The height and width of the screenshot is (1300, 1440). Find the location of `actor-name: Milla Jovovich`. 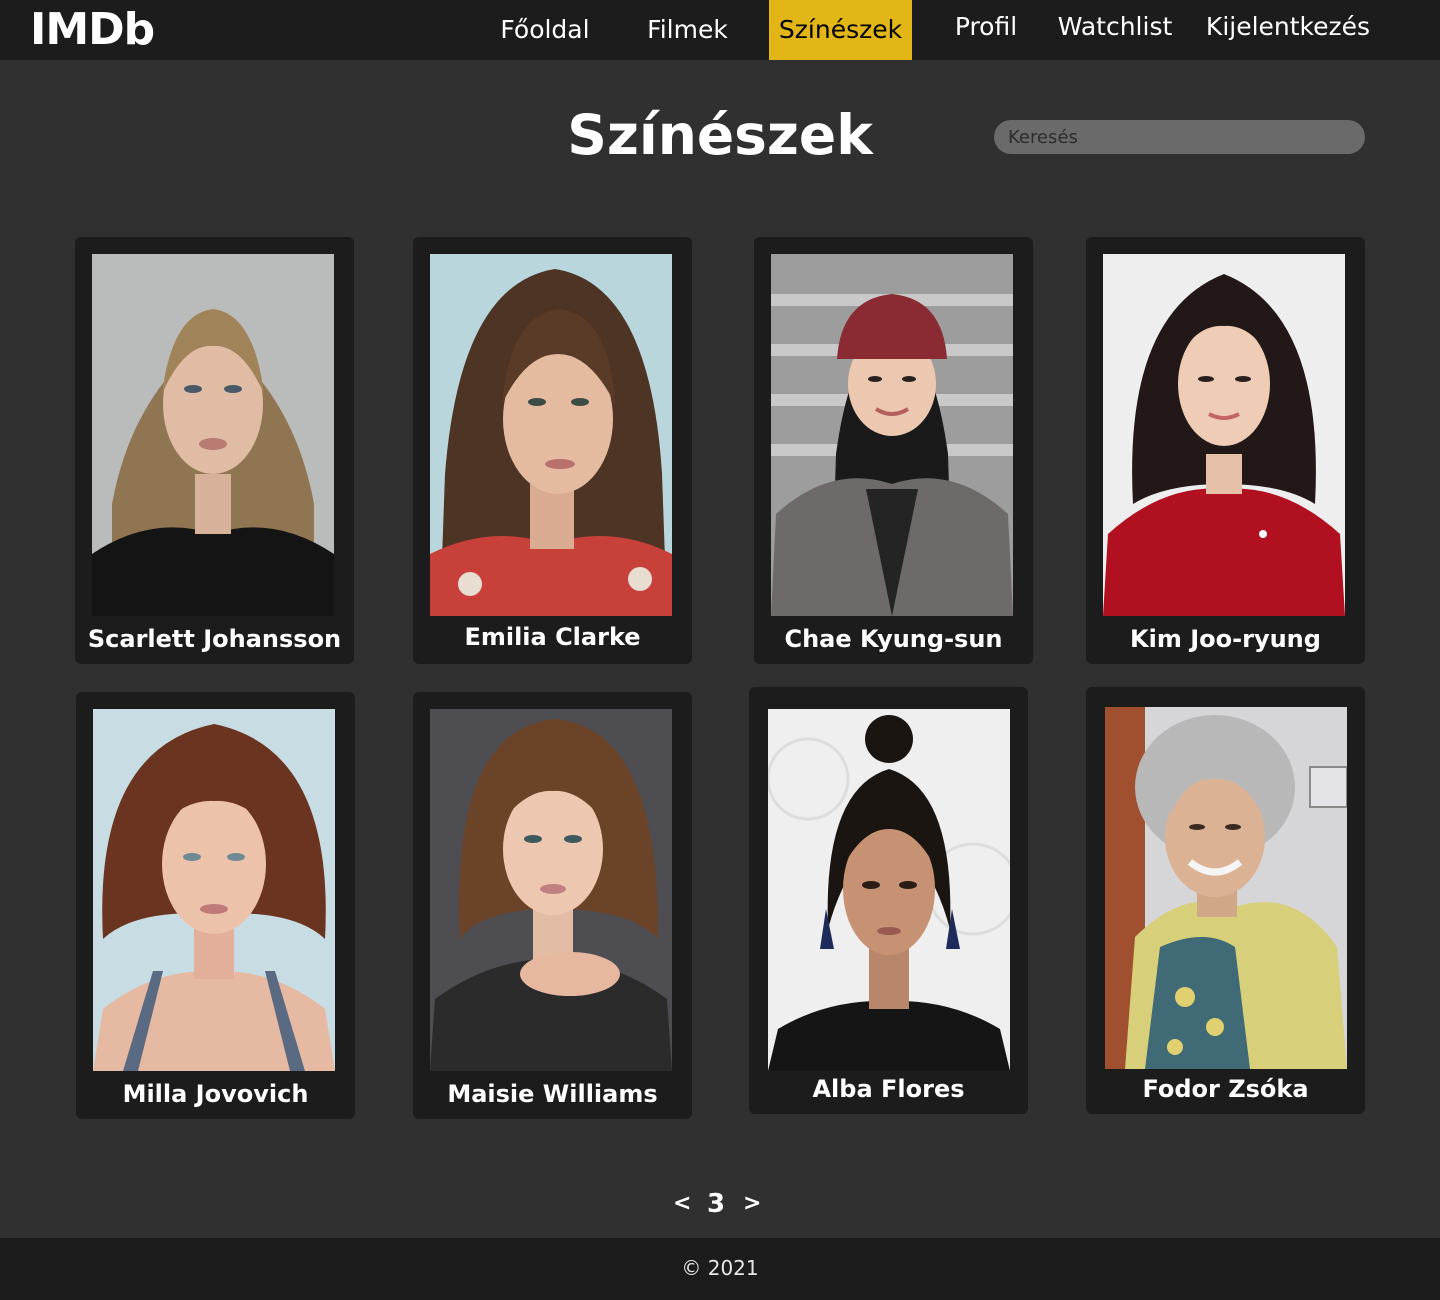

actor-name: Milla Jovovich is located at coordinates (215, 1094).